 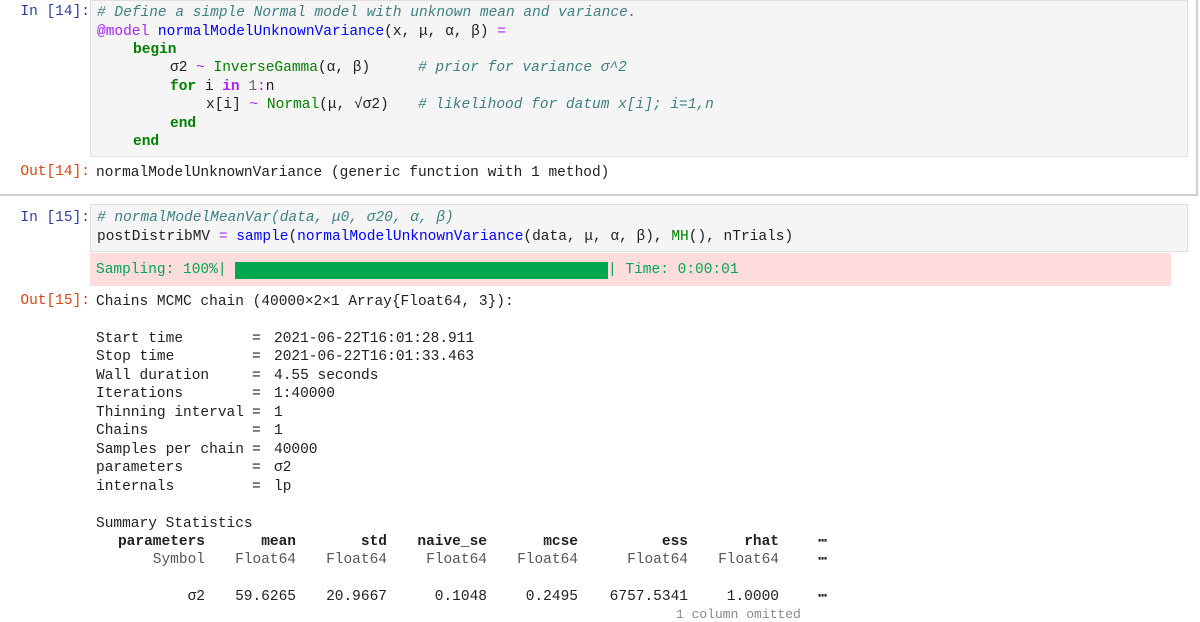 I want to click on stat-key: Wall duration, so click(x=153, y=376).